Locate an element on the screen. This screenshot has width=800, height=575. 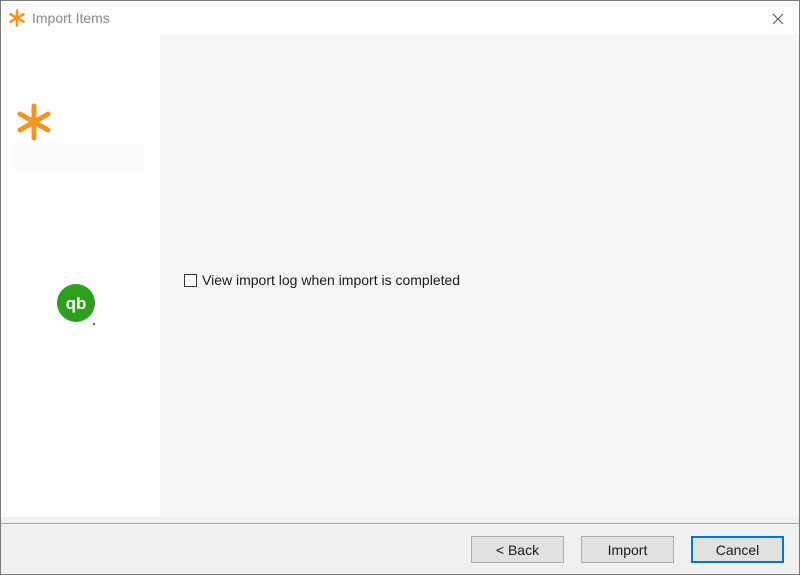
footer-bar is located at coordinates (400, 545).